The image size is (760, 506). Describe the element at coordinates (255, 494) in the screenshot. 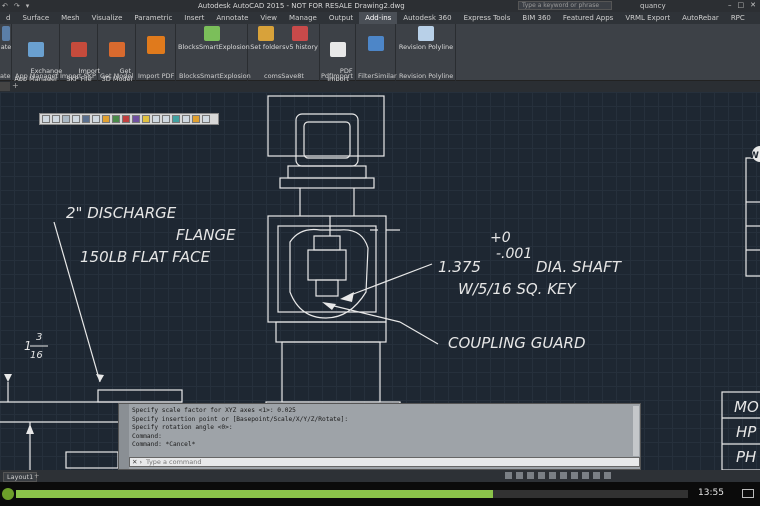

I see `progress-fill` at that location.